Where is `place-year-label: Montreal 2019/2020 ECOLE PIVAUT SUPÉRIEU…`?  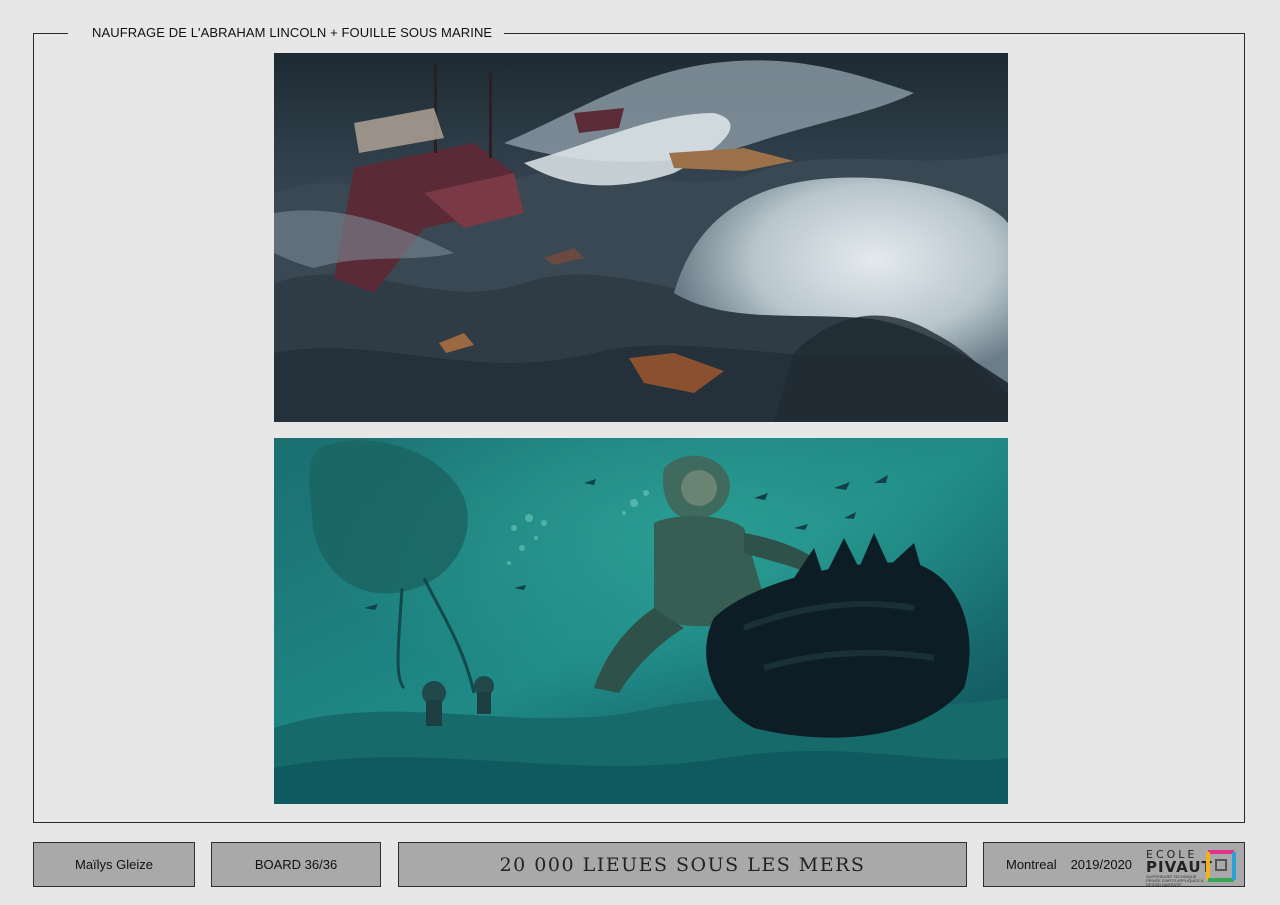
place-year-label: Montreal 2019/2020 ECOLE PIVAUT SUPÉRIEU… is located at coordinates (1114, 864).